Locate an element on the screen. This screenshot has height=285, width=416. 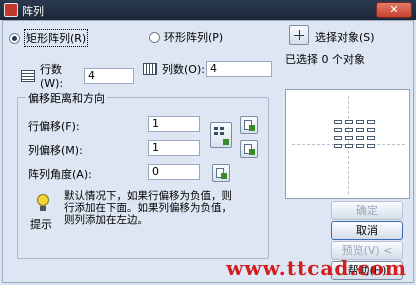
title-bar: 阵列 ✕ is located at coordinates (208, 10).